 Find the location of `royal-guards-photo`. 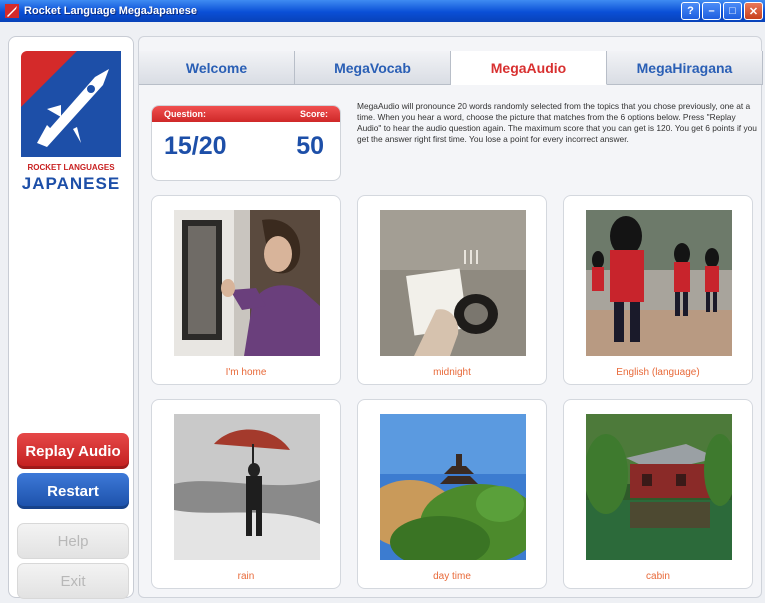

royal-guards-photo is located at coordinates (659, 283).